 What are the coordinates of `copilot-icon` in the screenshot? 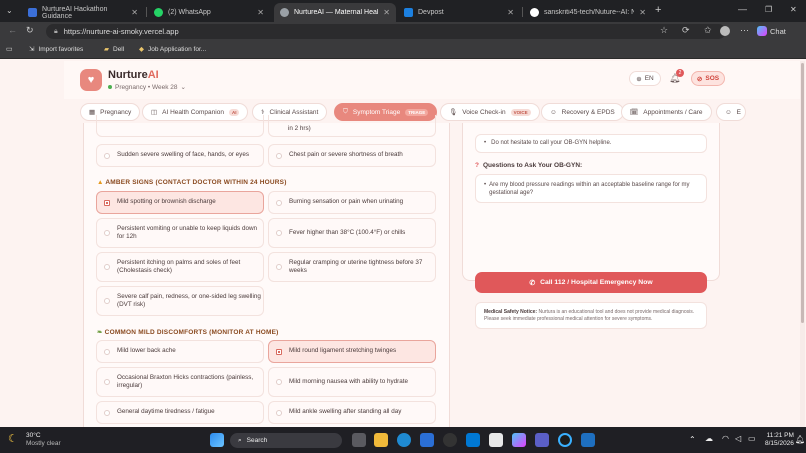 It's located at (519, 440).